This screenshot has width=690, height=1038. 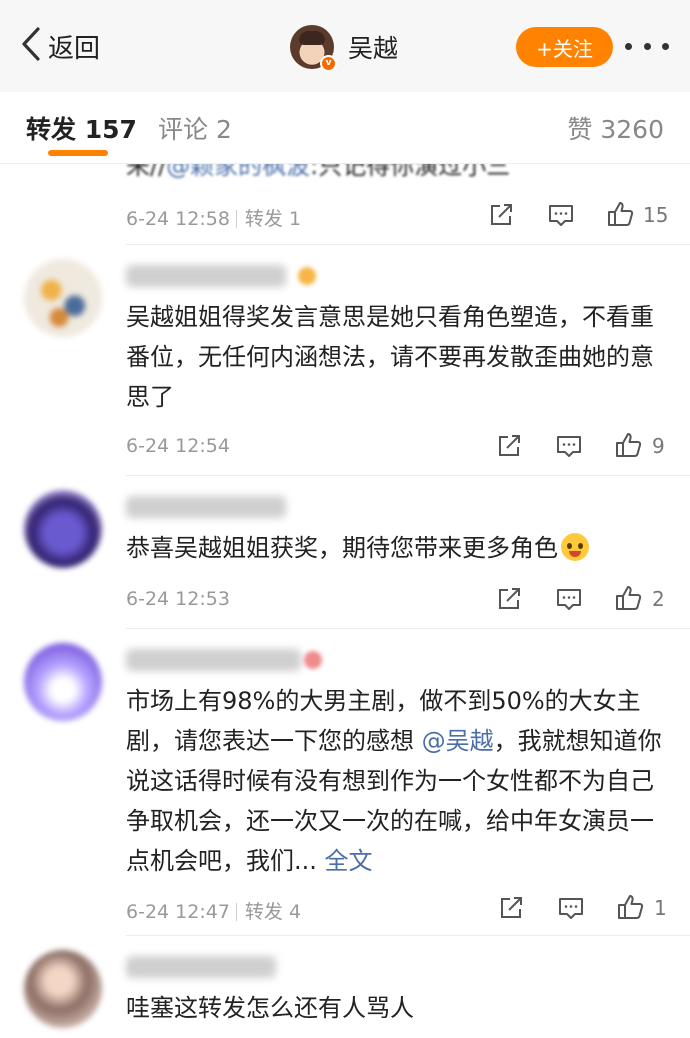 What do you see at coordinates (273, 912) in the screenshot?
I see `repost-count: 转发 4` at bounding box center [273, 912].